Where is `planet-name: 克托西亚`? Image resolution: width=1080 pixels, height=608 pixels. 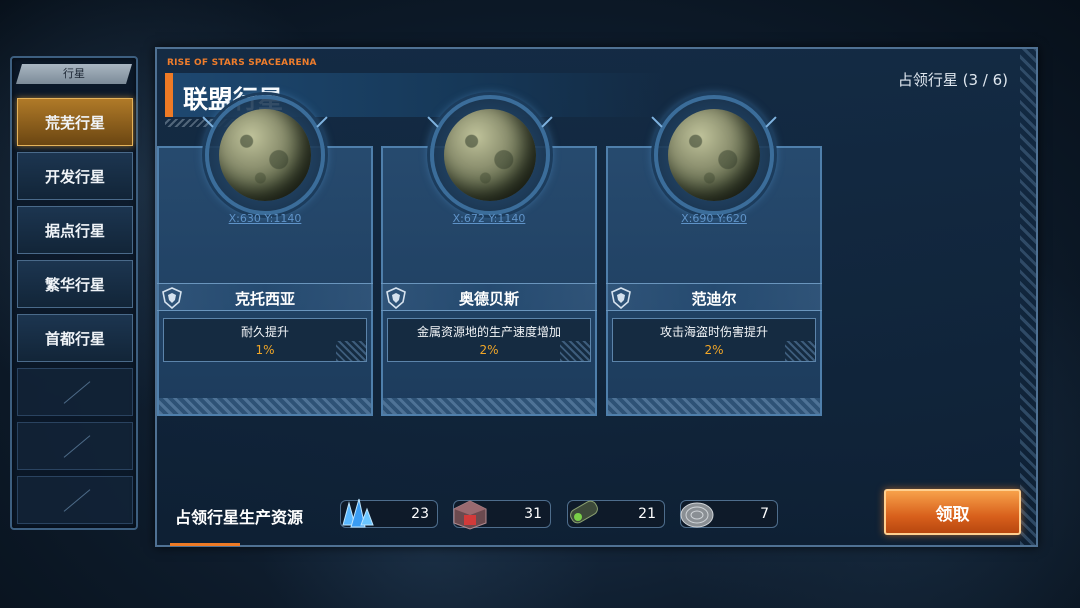
planet-name: 克托西亚 is located at coordinates (264, 299).